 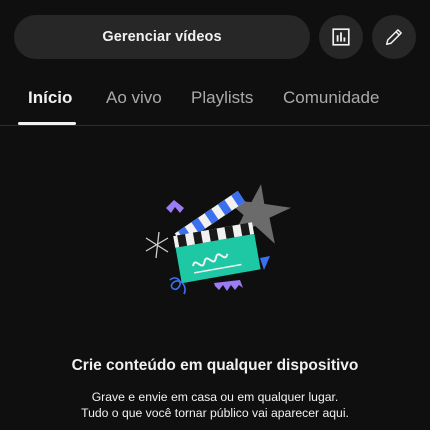 I want to click on tab-comunidade: Comunidade, so click(x=331, y=98).